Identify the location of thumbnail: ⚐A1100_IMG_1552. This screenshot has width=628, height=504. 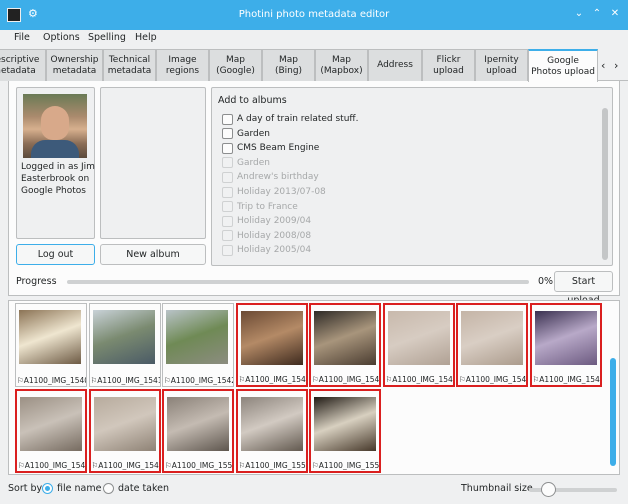
(345, 431).